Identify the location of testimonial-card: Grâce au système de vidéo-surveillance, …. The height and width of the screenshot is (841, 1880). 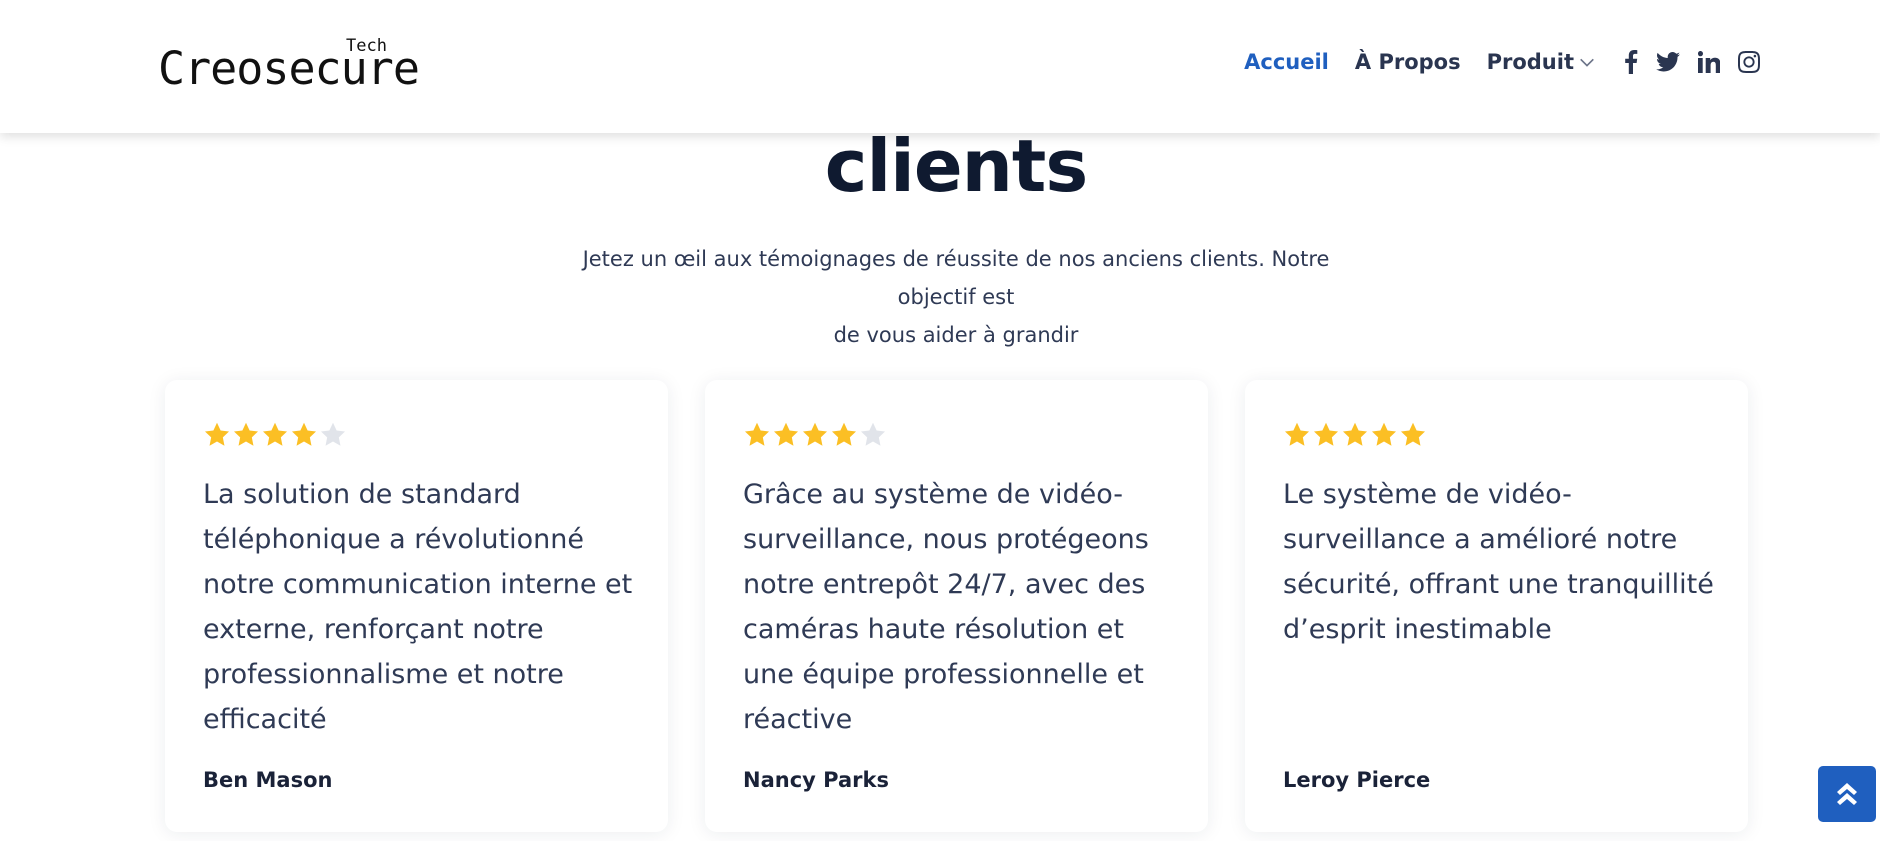
(956, 606).